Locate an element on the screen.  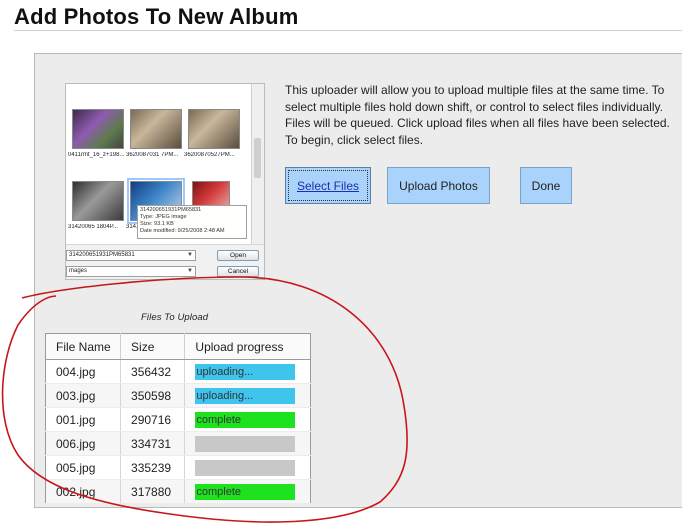
tooltip-line: Date modified: 9/25/2008 2:48 AM is located at coordinates (182, 231).